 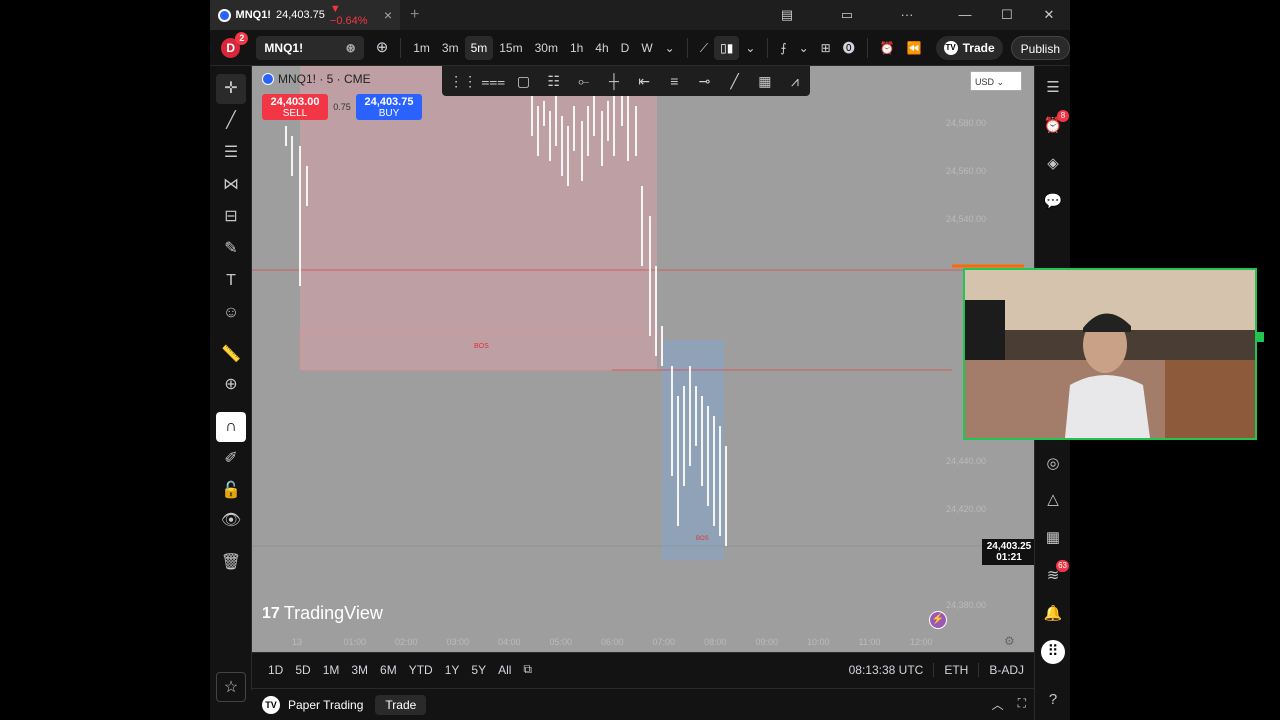 I want to click on adjust-button: B-ADJ, so click(x=1006, y=669).